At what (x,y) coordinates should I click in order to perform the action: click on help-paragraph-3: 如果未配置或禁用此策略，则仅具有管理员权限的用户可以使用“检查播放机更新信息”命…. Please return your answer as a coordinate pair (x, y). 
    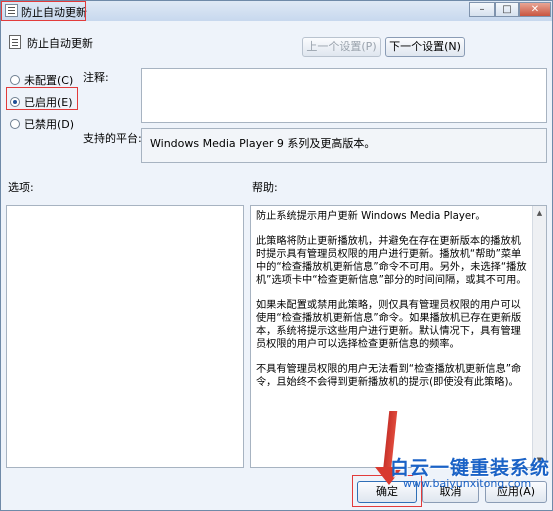
    Looking at the image, I should click on (389, 325).